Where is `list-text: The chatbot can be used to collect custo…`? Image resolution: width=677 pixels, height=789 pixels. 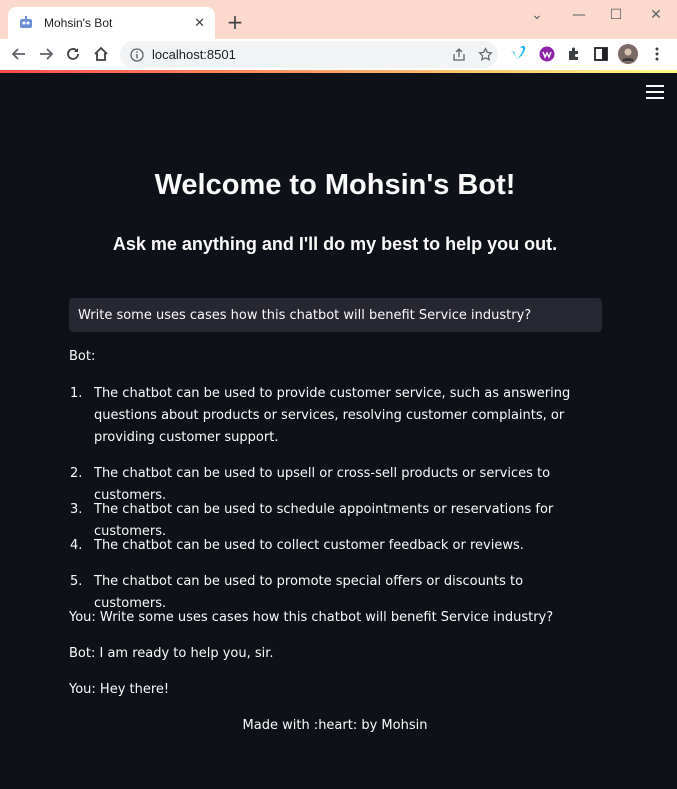
list-text: The chatbot can be used to collect custo… is located at coordinates (309, 545).